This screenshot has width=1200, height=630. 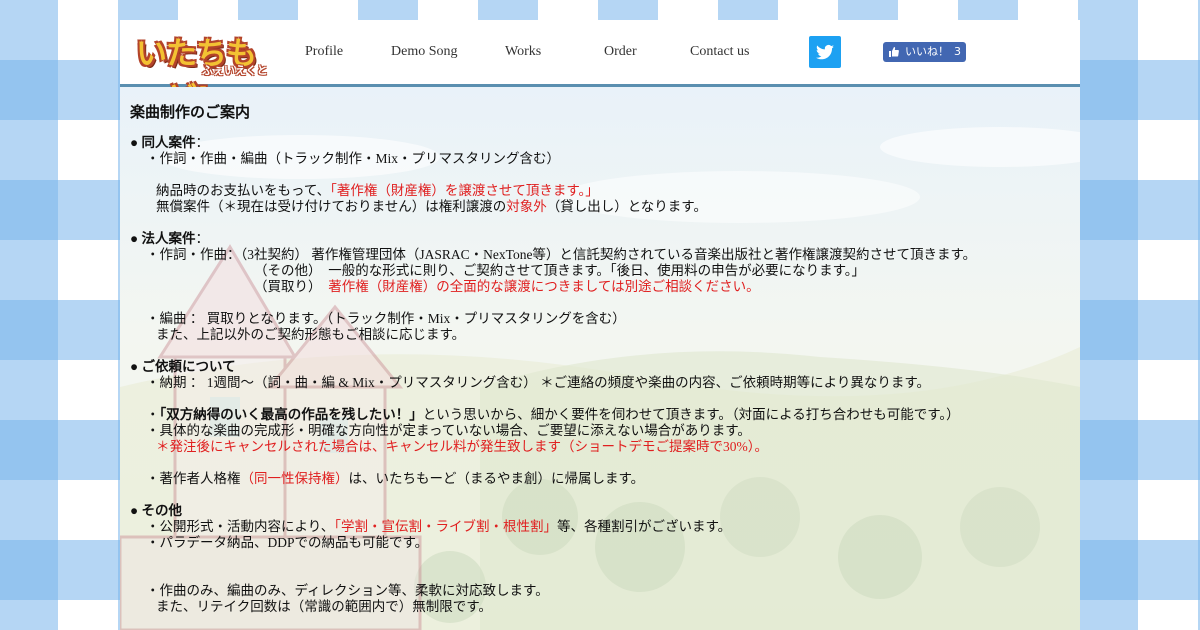 What do you see at coordinates (600, 239) in the screenshot?
I see `corp-heading-line: ● 法人案件：` at bounding box center [600, 239].